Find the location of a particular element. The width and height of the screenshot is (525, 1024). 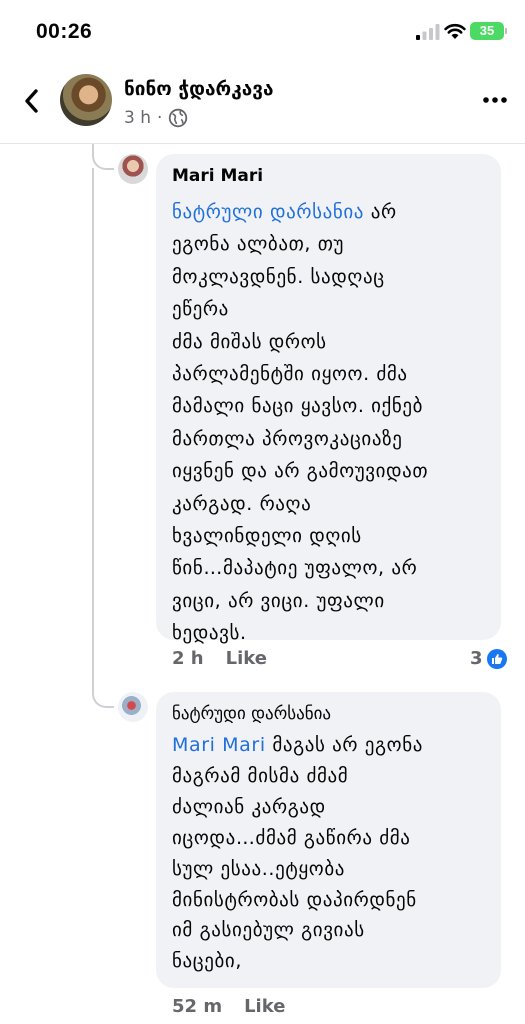

thread-line is located at coordinates (93, 422).